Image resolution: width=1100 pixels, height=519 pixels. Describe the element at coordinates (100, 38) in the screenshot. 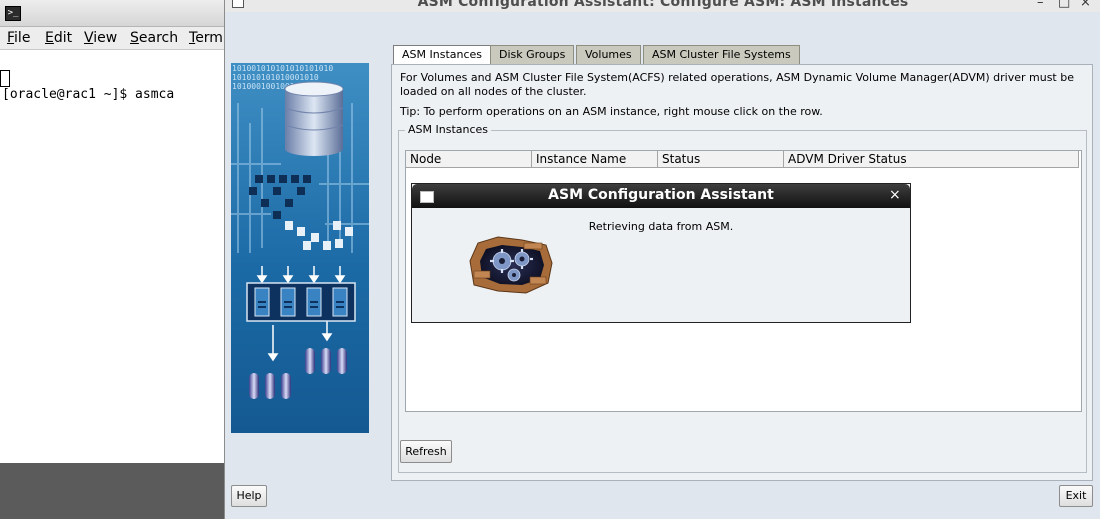

I see `menu-view: View` at that location.